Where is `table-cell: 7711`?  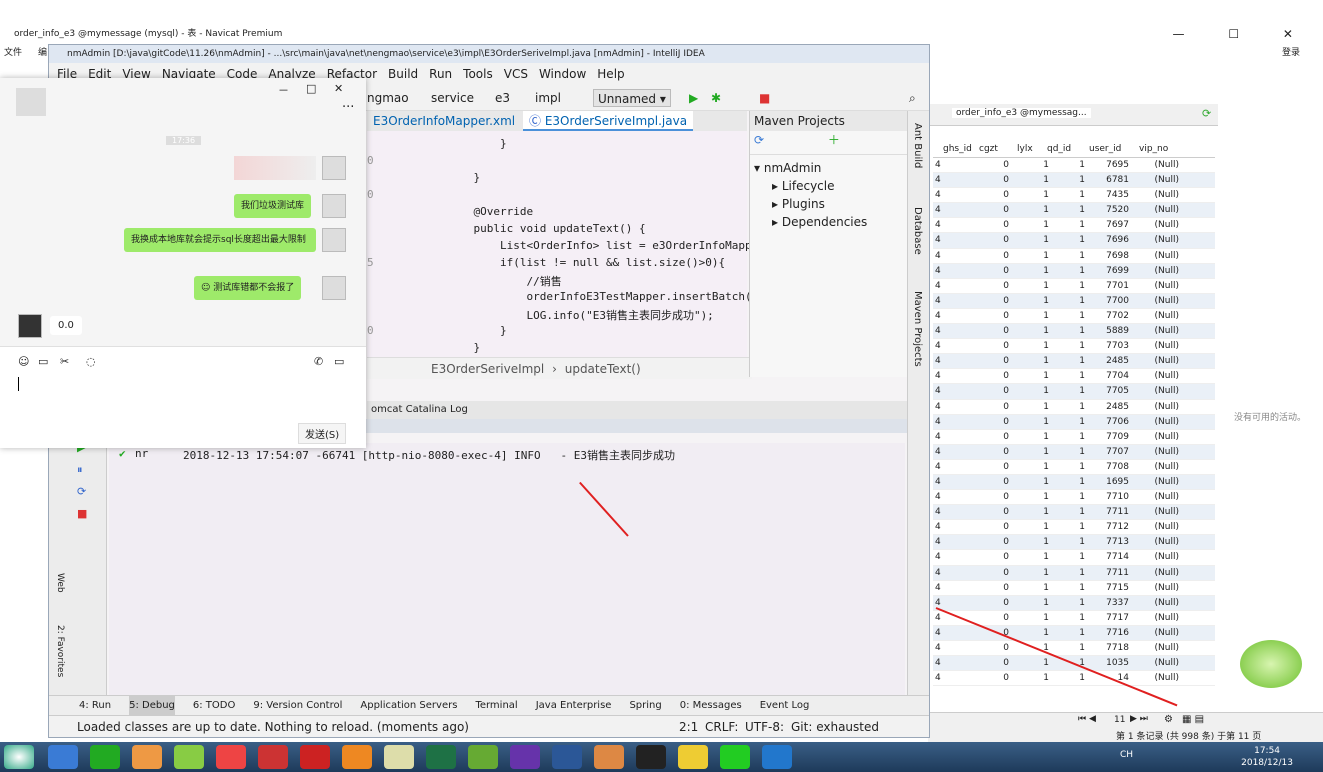
table-cell: 7711 is located at coordinates (1109, 512).